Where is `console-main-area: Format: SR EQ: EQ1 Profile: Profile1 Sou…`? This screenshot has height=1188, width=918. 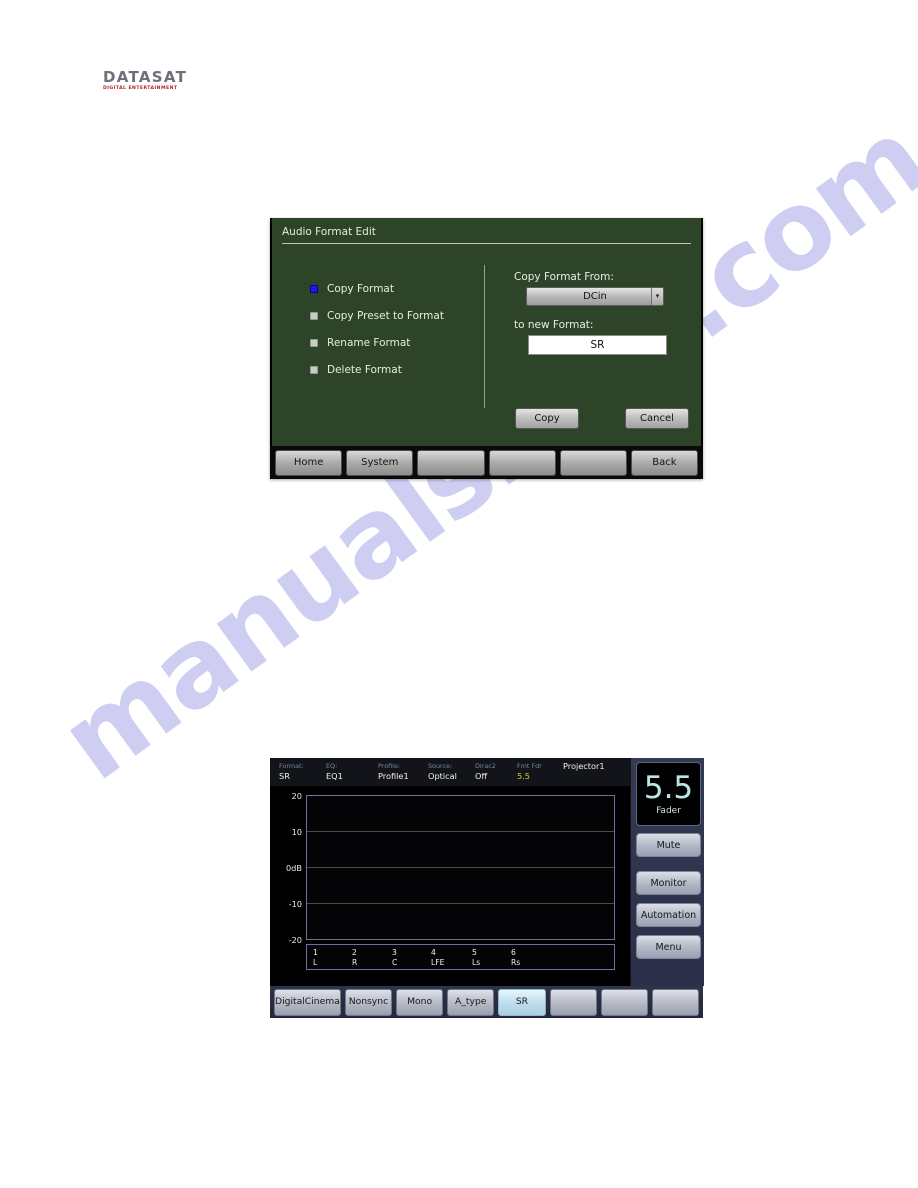
console-main-area: Format: SR EQ: EQ1 Profile: Profile1 Sou… is located at coordinates (450, 872).